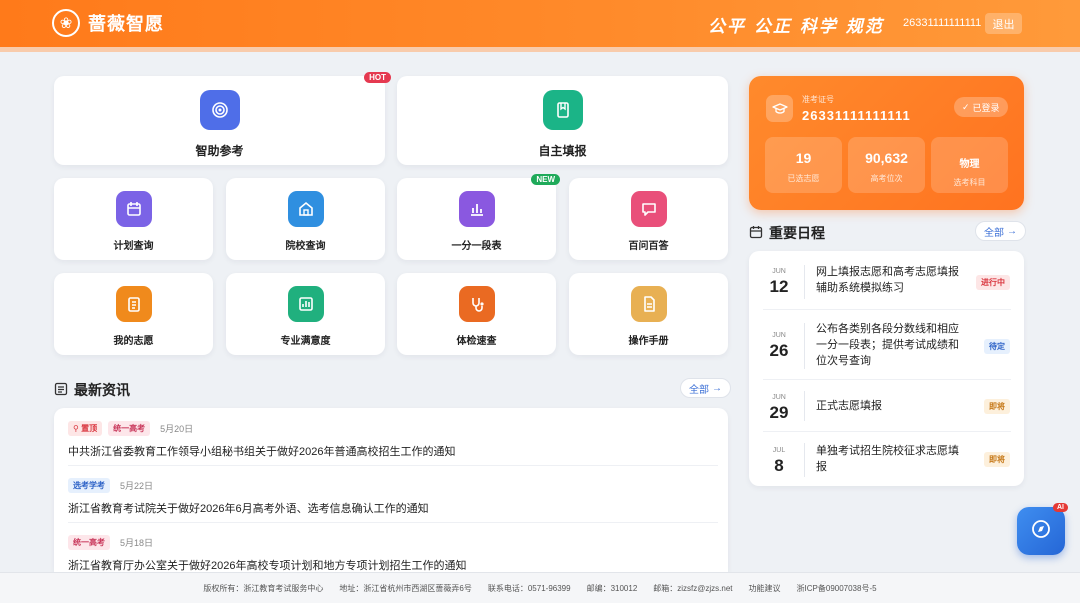 Image resolution: width=1080 pixels, height=603 pixels. I want to click on schedule-section-title: 重要日程, so click(787, 233).